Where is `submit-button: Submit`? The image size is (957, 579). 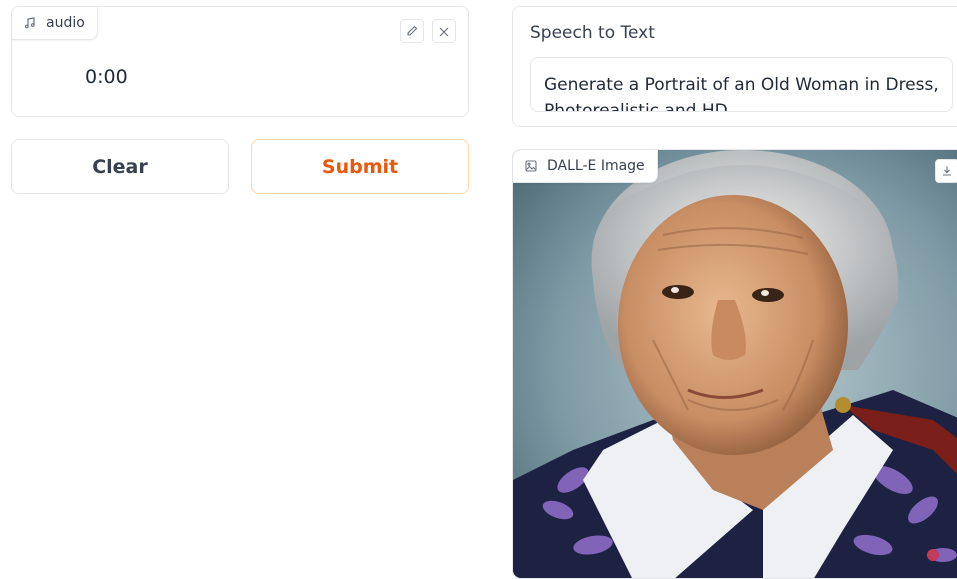
submit-button: Submit is located at coordinates (360, 166).